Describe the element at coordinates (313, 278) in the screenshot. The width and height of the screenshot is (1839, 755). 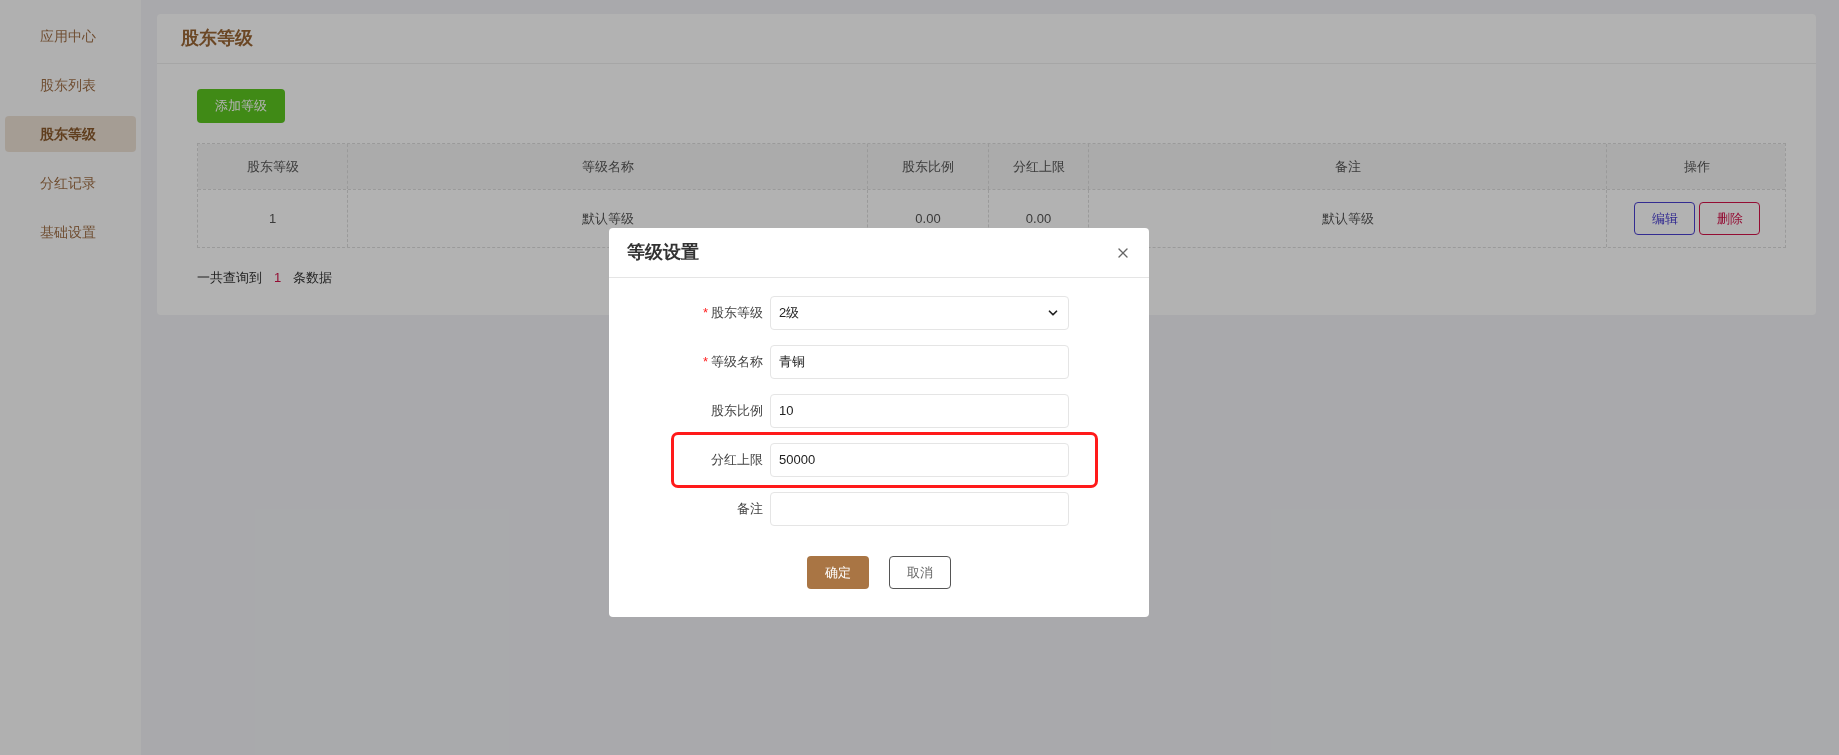
I see `summary-text: 条数据` at that location.